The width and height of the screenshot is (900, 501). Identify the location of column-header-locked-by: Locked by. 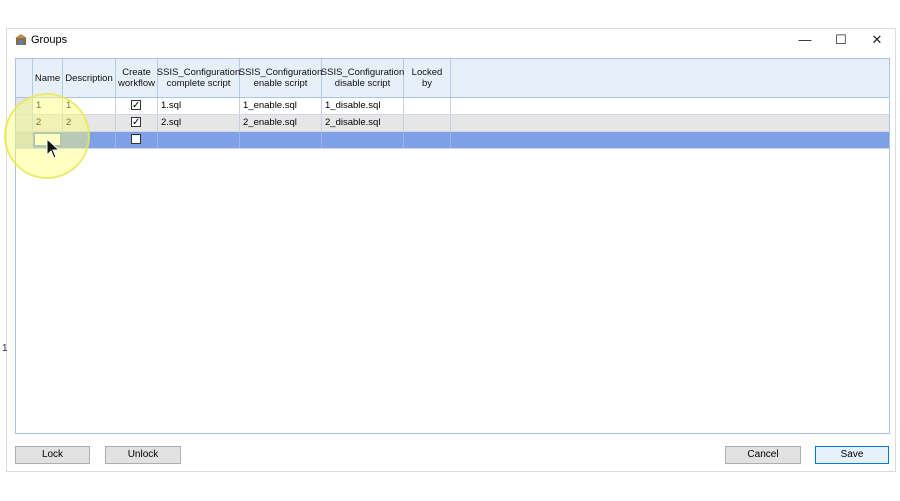
(427, 78).